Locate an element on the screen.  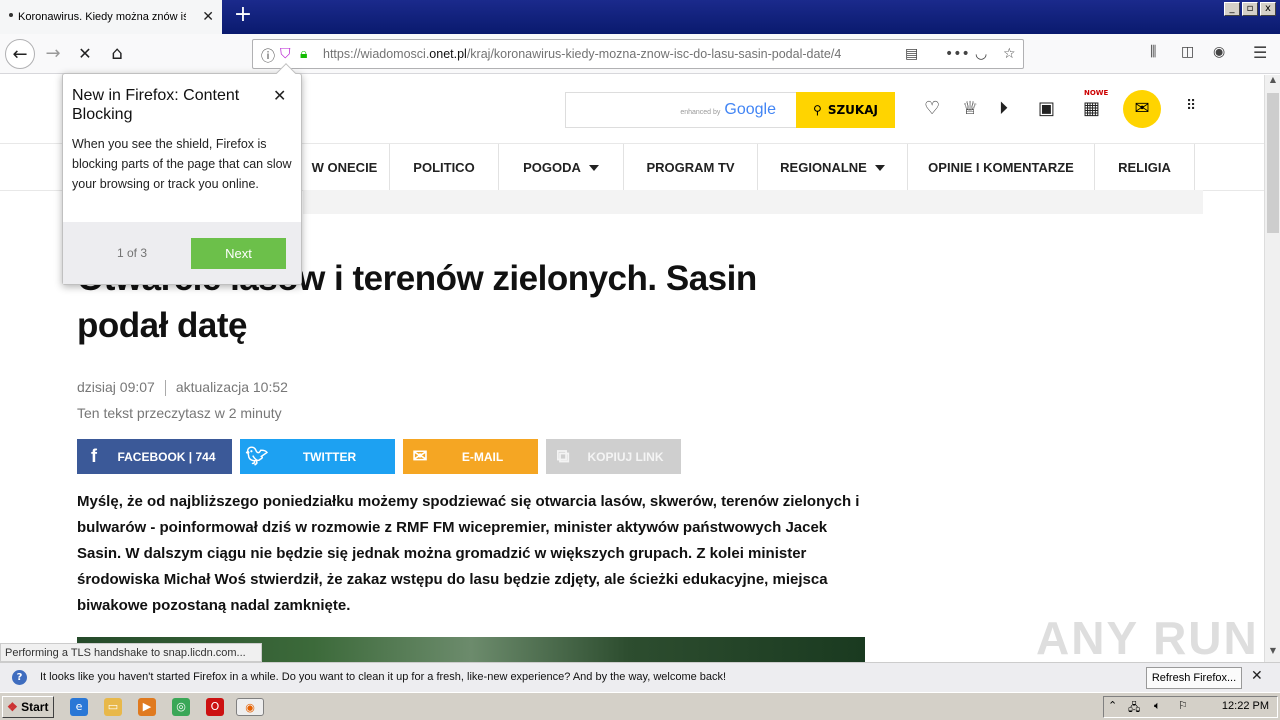
page-actions-icon: ••• is located at coordinates (957, 54).